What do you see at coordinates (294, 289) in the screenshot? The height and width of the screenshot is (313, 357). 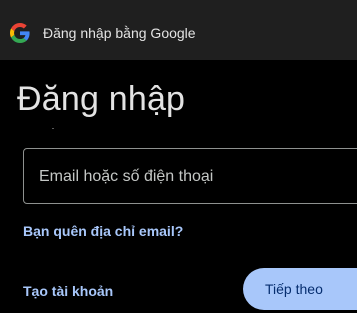 I see `next-button-label: Tiếp theo` at bounding box center [294, 289].